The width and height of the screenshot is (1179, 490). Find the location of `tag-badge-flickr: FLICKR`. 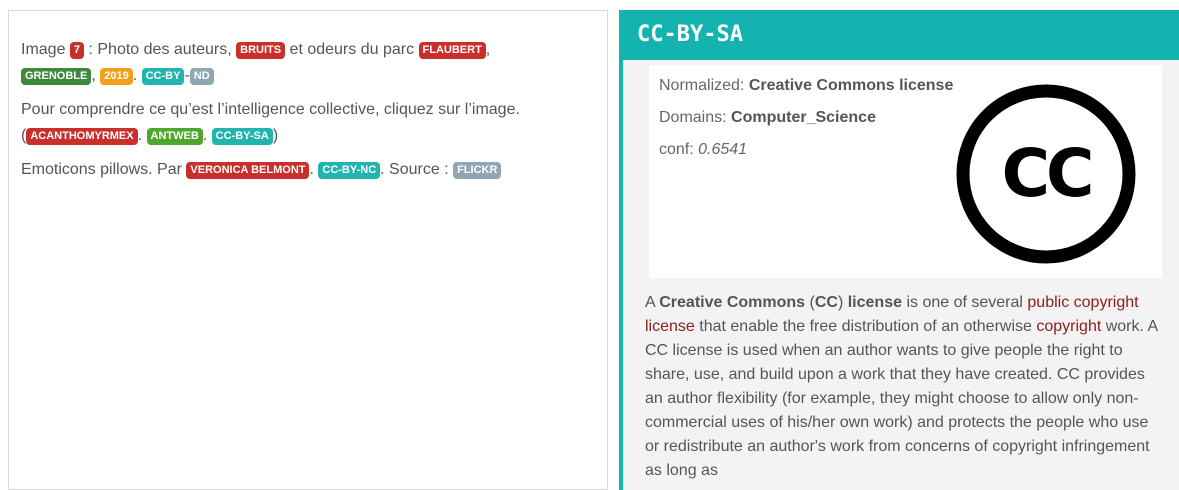

tag-badge-flickr: FLICKR is located at coordinates (477, 170).